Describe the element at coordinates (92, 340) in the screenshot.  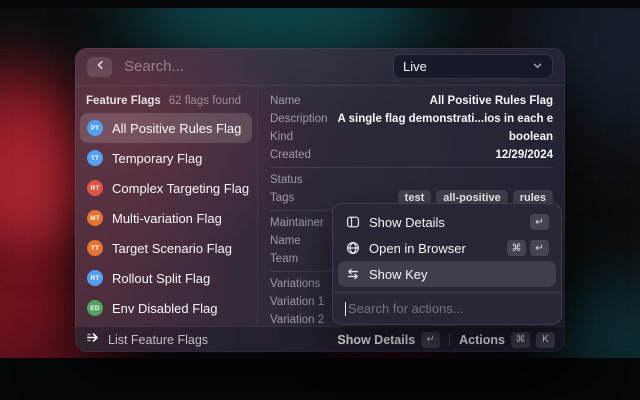
I see `command-arrow-icon` at that location.